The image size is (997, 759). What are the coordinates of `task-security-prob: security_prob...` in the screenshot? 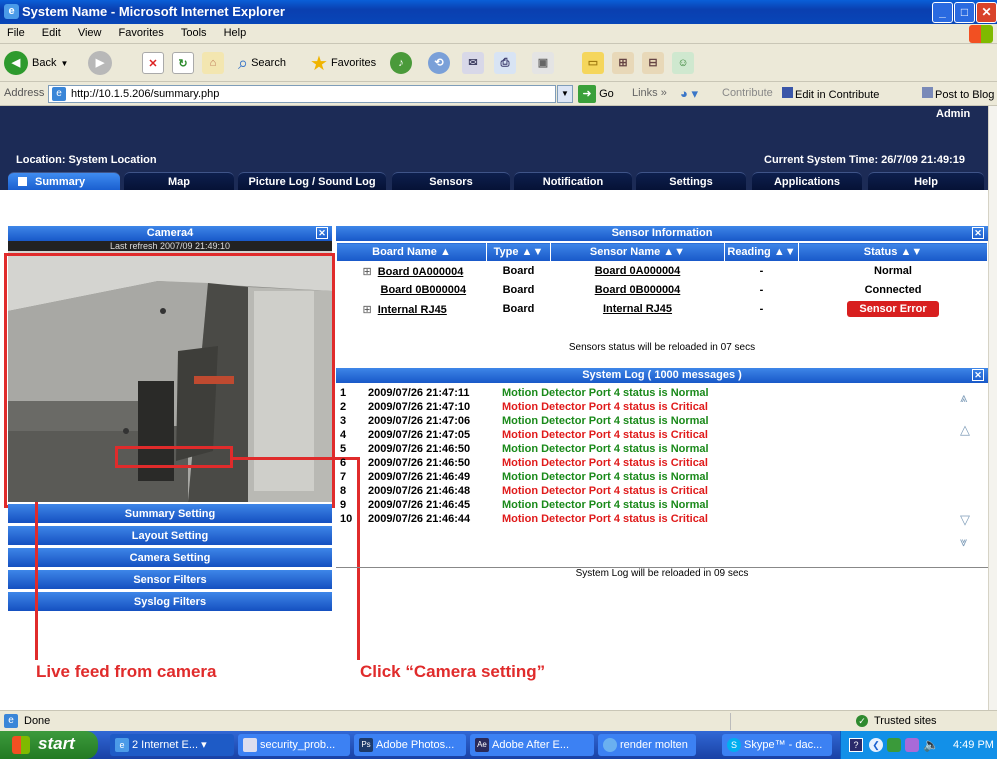 It's located at (294, 745).